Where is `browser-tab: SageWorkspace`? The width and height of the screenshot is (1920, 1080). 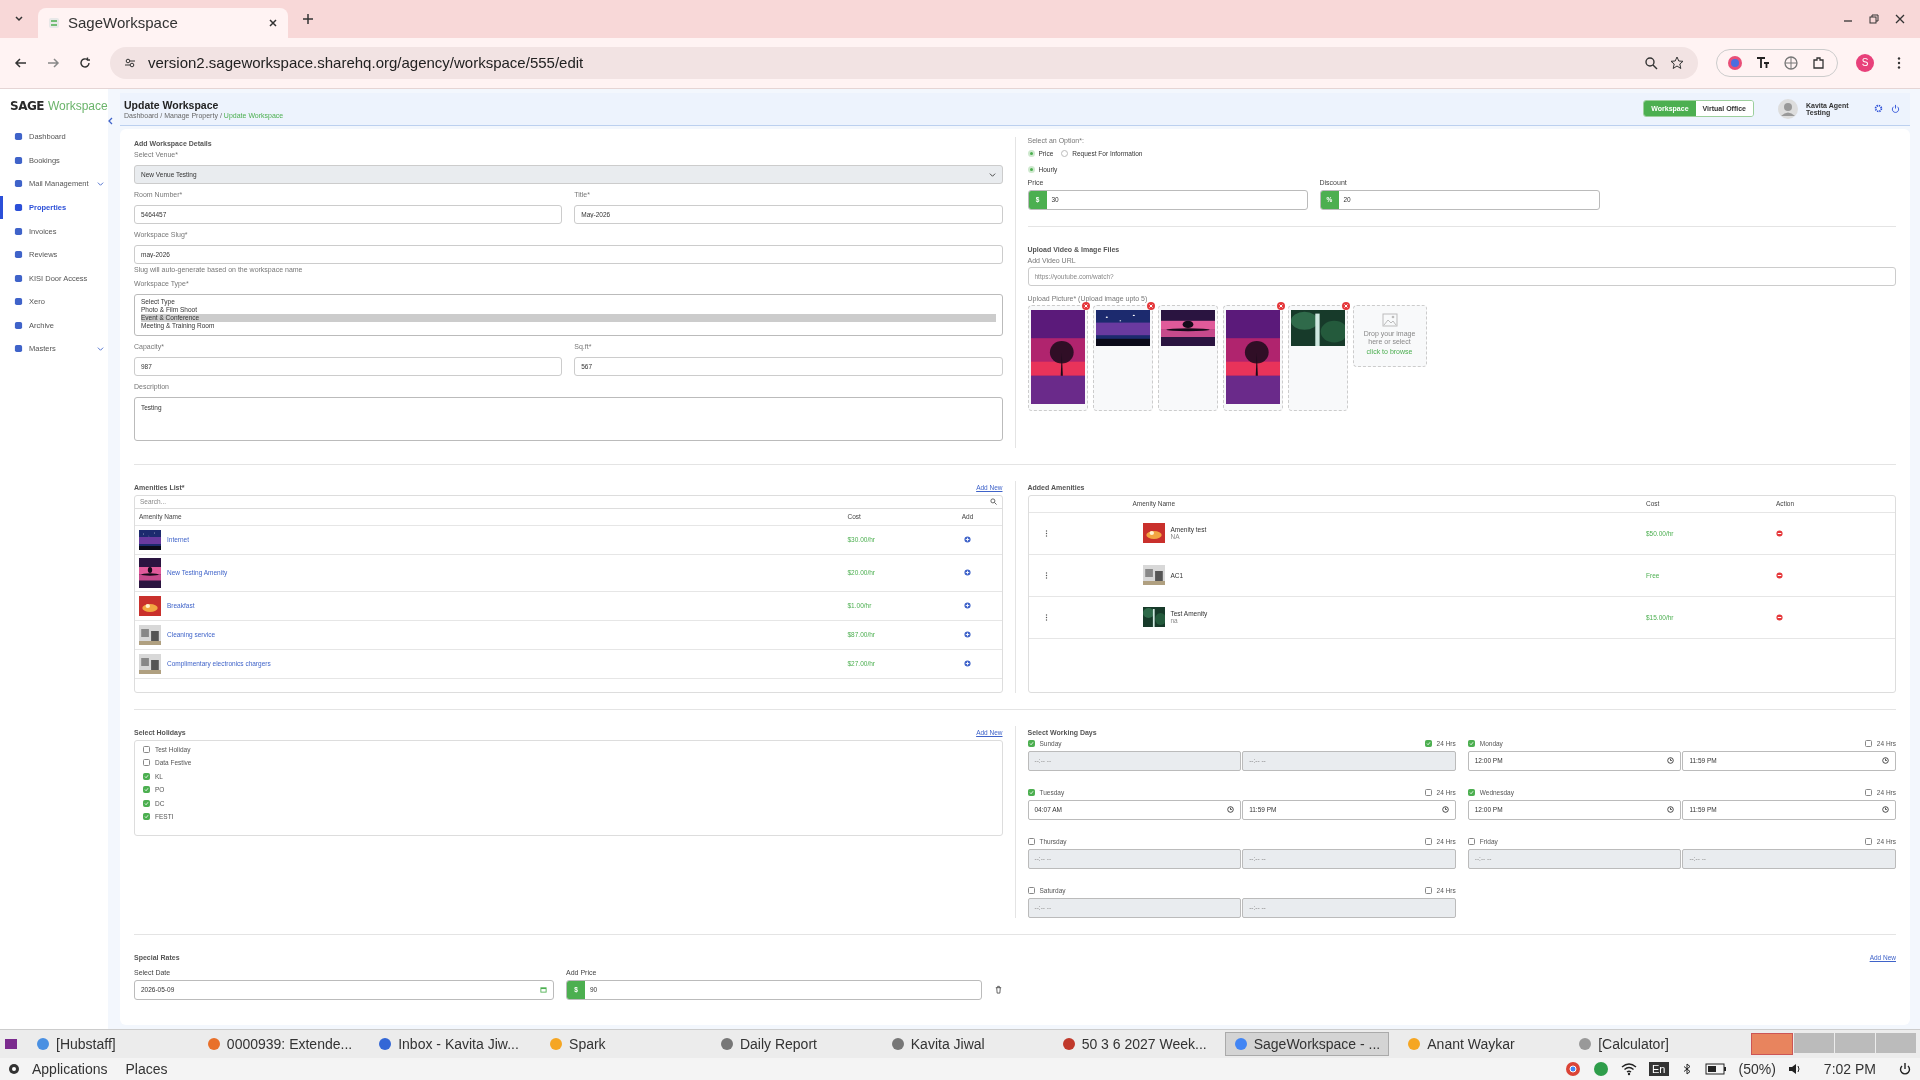
browser-tab: SageWorkspace is located at coordinates (163, 22).